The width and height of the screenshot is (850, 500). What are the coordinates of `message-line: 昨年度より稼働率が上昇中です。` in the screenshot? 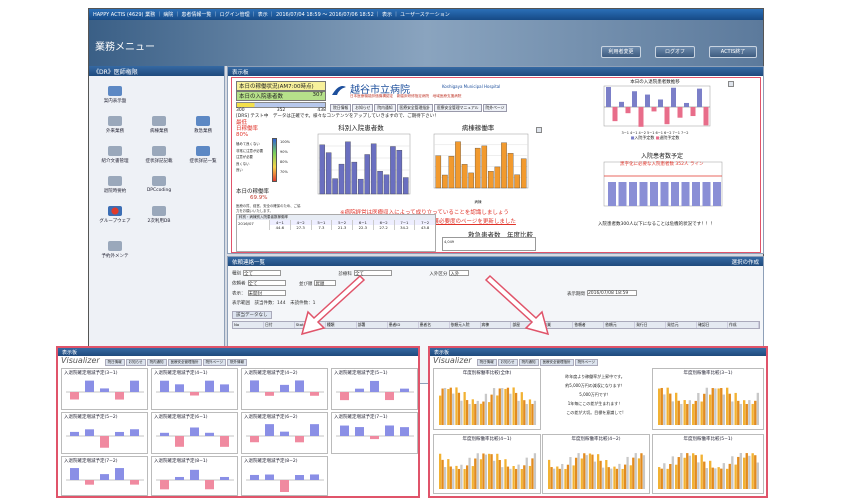 It's located at (595, 376).